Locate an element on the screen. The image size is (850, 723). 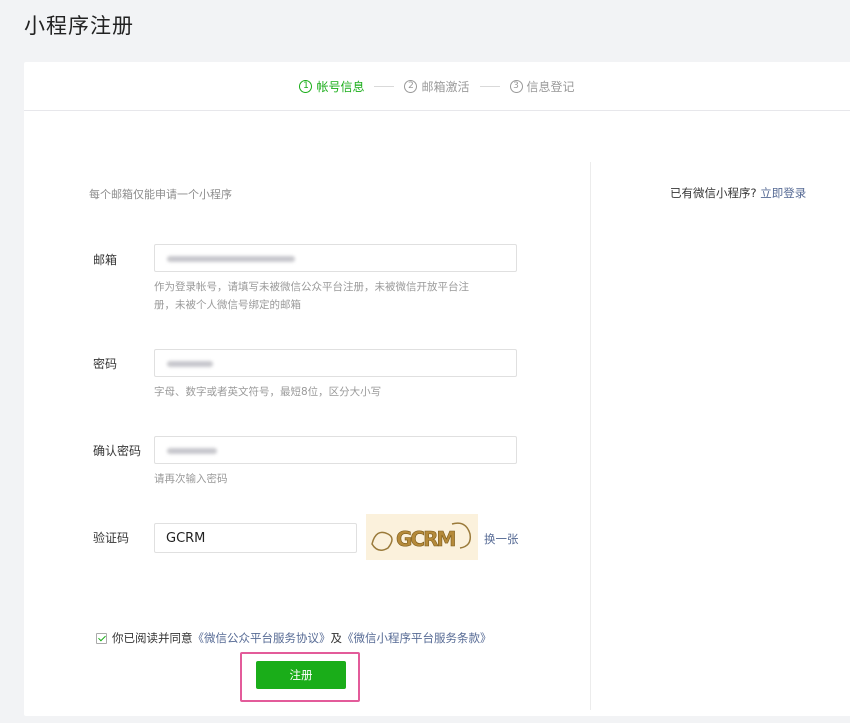
email-hint-line2: 册，未被个人微信号绑定的邮箱 is located at coordinates (227, 305).